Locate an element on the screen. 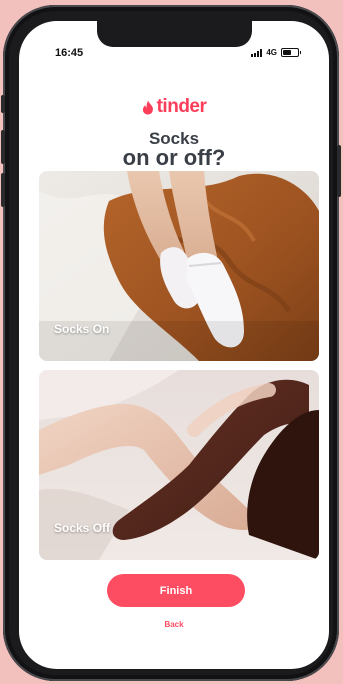 This screenshot has height=684, width=343. signal-icon is located at coordinates (257, 52).